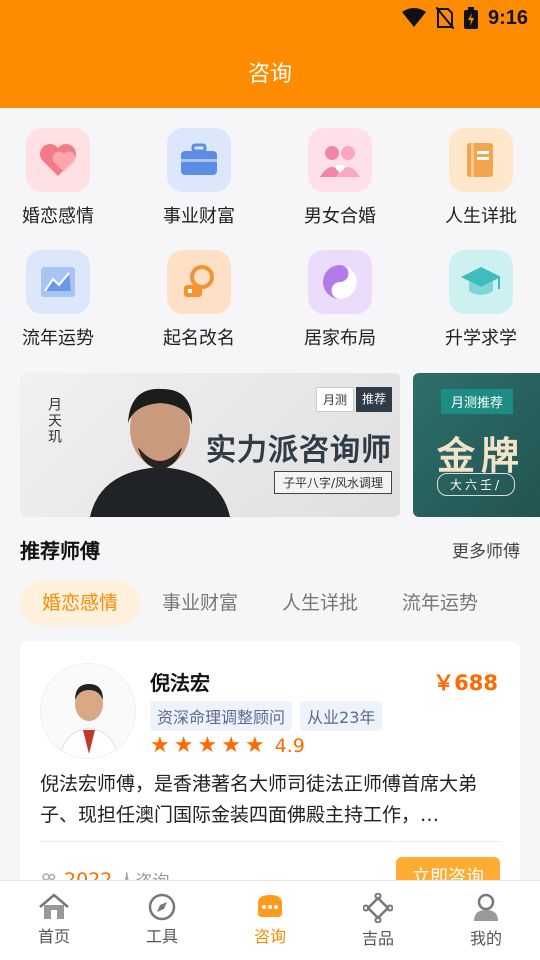  What do you see at coordinates (58, 338) in the screenshot?
I see `category-label: 流年运势` at bounding box center [58, 338].